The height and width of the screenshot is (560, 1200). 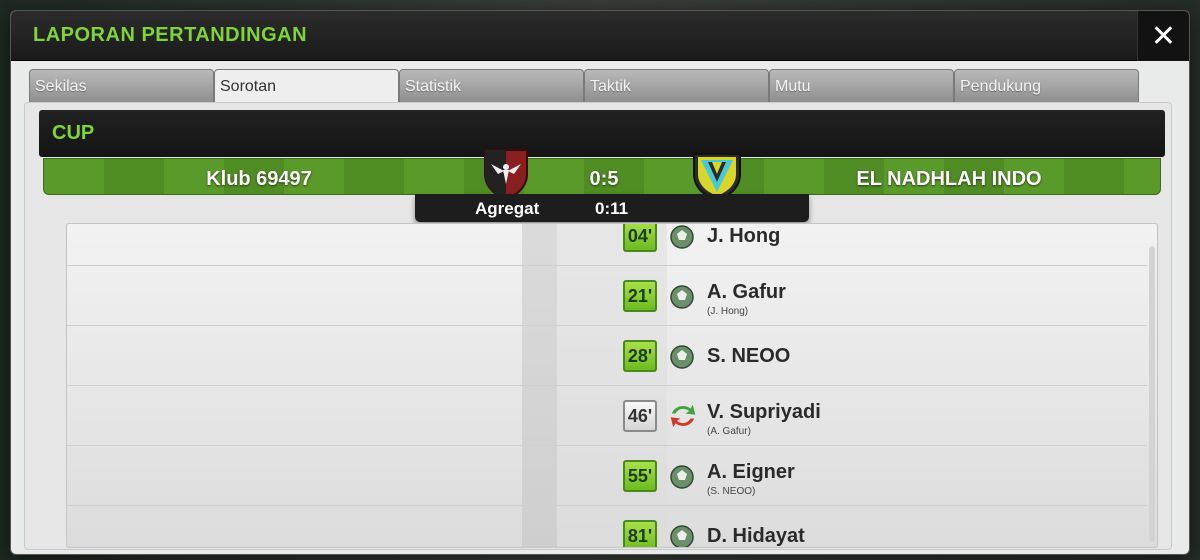 I want to click on tab-statistik: Statistik, so click(x=491, y=86).